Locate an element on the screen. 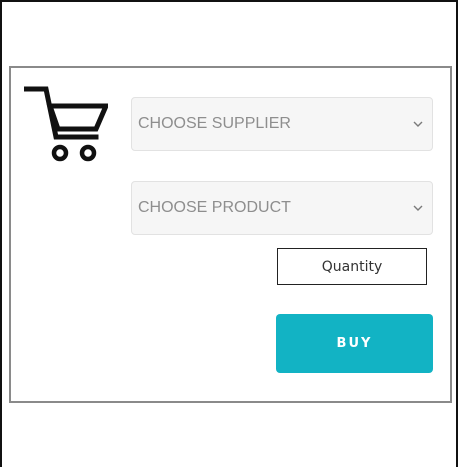 This screenshot has width=464, height=467. buy-button: BUY is located at coordinates (354, 343).